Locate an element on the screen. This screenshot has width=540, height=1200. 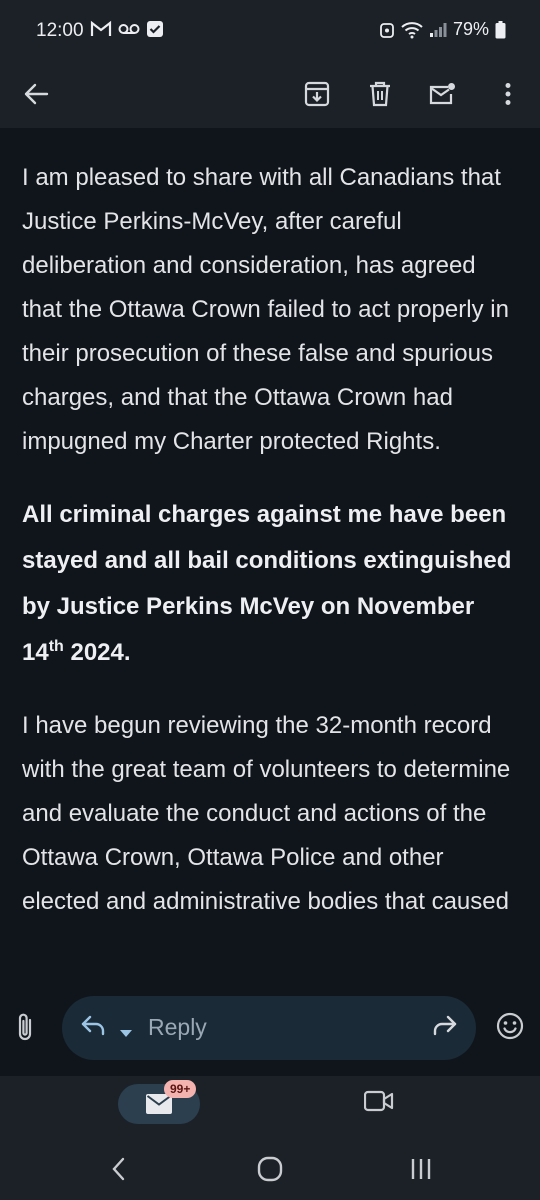
mark-unread-button is located at coordinates (442, 94).